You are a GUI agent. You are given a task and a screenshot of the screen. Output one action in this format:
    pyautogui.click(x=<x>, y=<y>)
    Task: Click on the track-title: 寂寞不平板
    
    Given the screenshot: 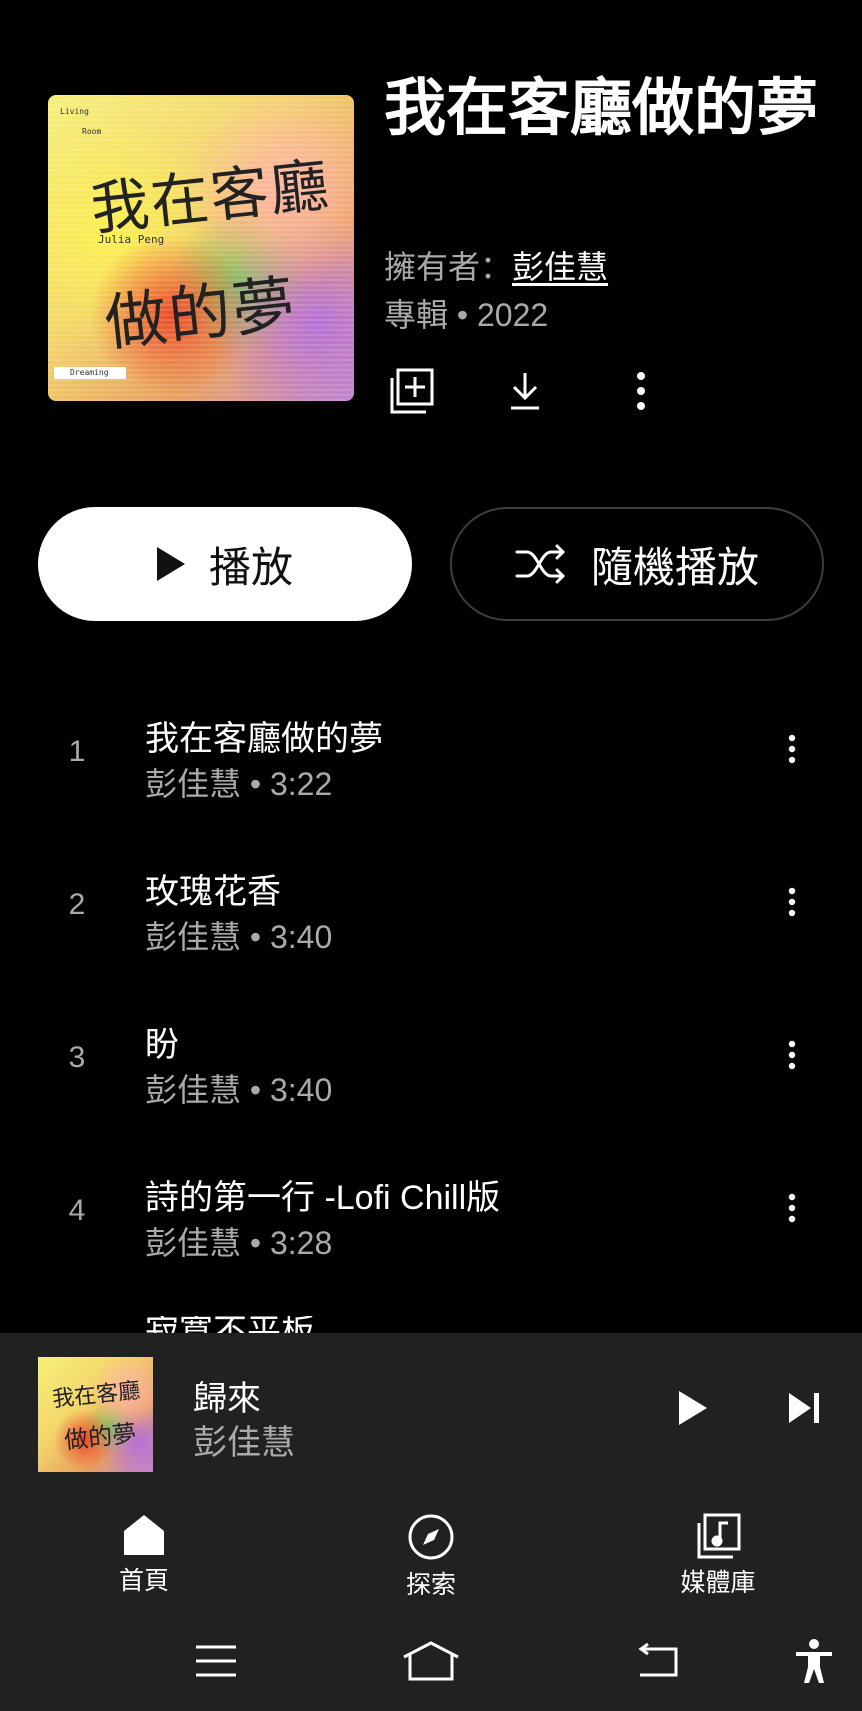 What is the action you would take?
    pyautogui.click(x=230, y=1324)
    